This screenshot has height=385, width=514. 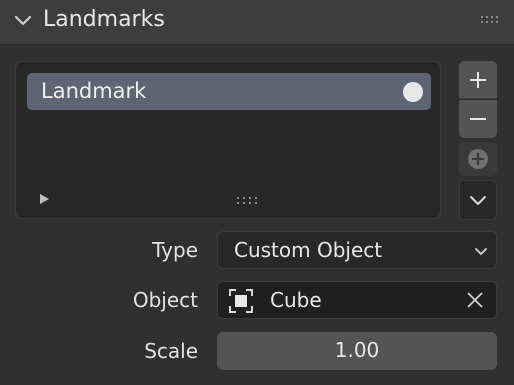 I want to click on cube-object-icon, so click(x=241, y=301).